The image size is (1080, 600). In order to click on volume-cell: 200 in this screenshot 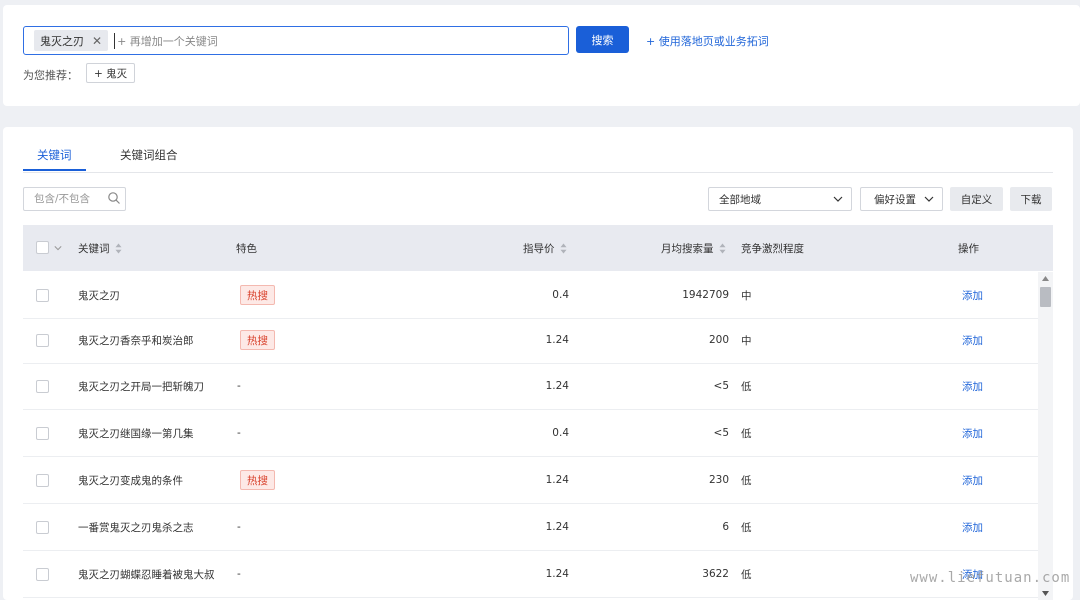, I will do `click(718, 340)`.